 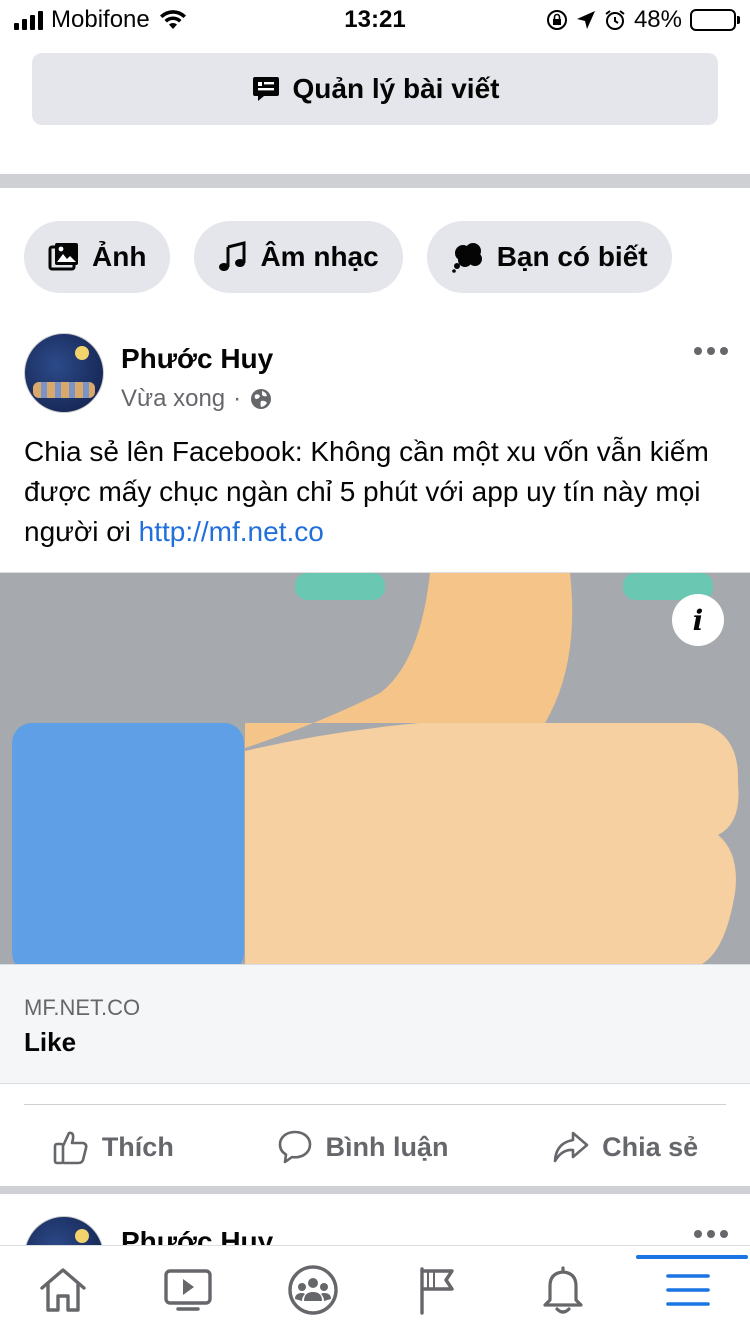 What do you see at coordinates (265, 89) in the screenshot?
I see `manage-posts-icon` at bounding box center [265, 89].